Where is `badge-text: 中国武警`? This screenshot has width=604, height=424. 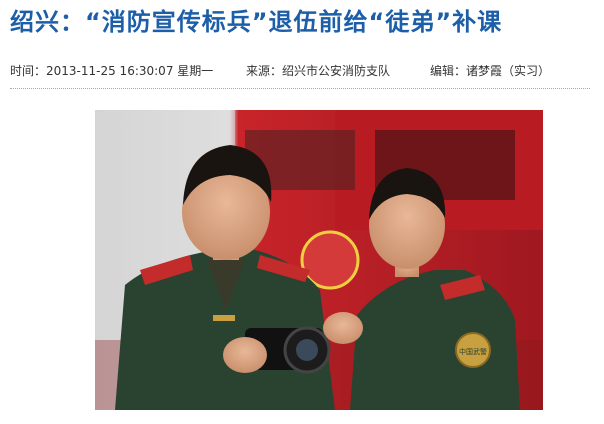
badge-text: 中国武警 is located at coordinates (473, 351).